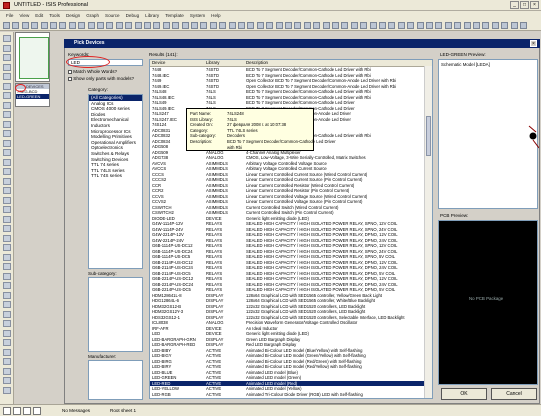 Image resolution: width=541 pixels, height=416 pixels. What do you see at coordinates (101, 78) in the screenshot?
I see `show-only-models-option: Show only parts with models?` at bounding box center [101, 78].